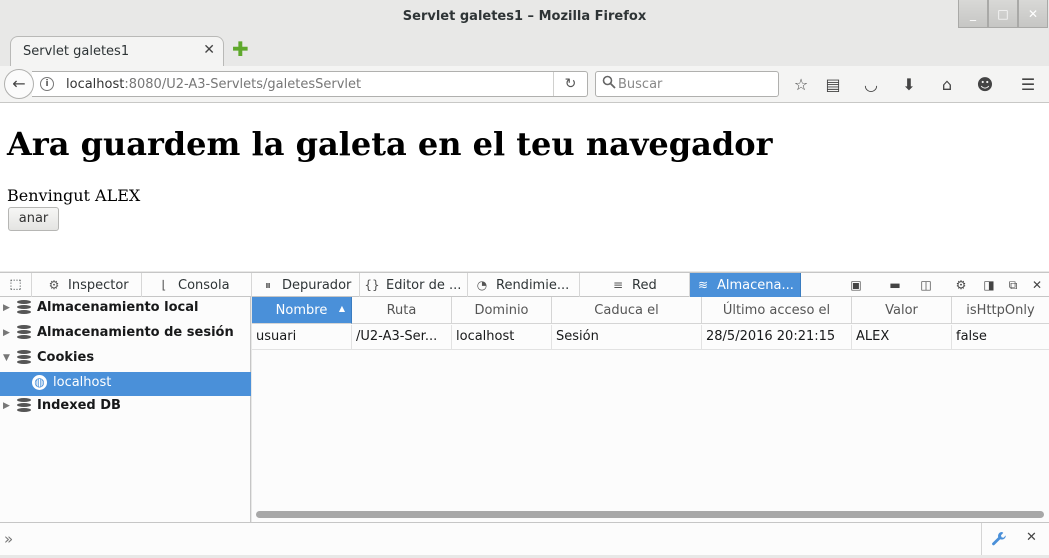 Image resolution: width=1049 pixels, height=558 pixels. I want to click on close-console-icon: ✕, so click(1031, 537).